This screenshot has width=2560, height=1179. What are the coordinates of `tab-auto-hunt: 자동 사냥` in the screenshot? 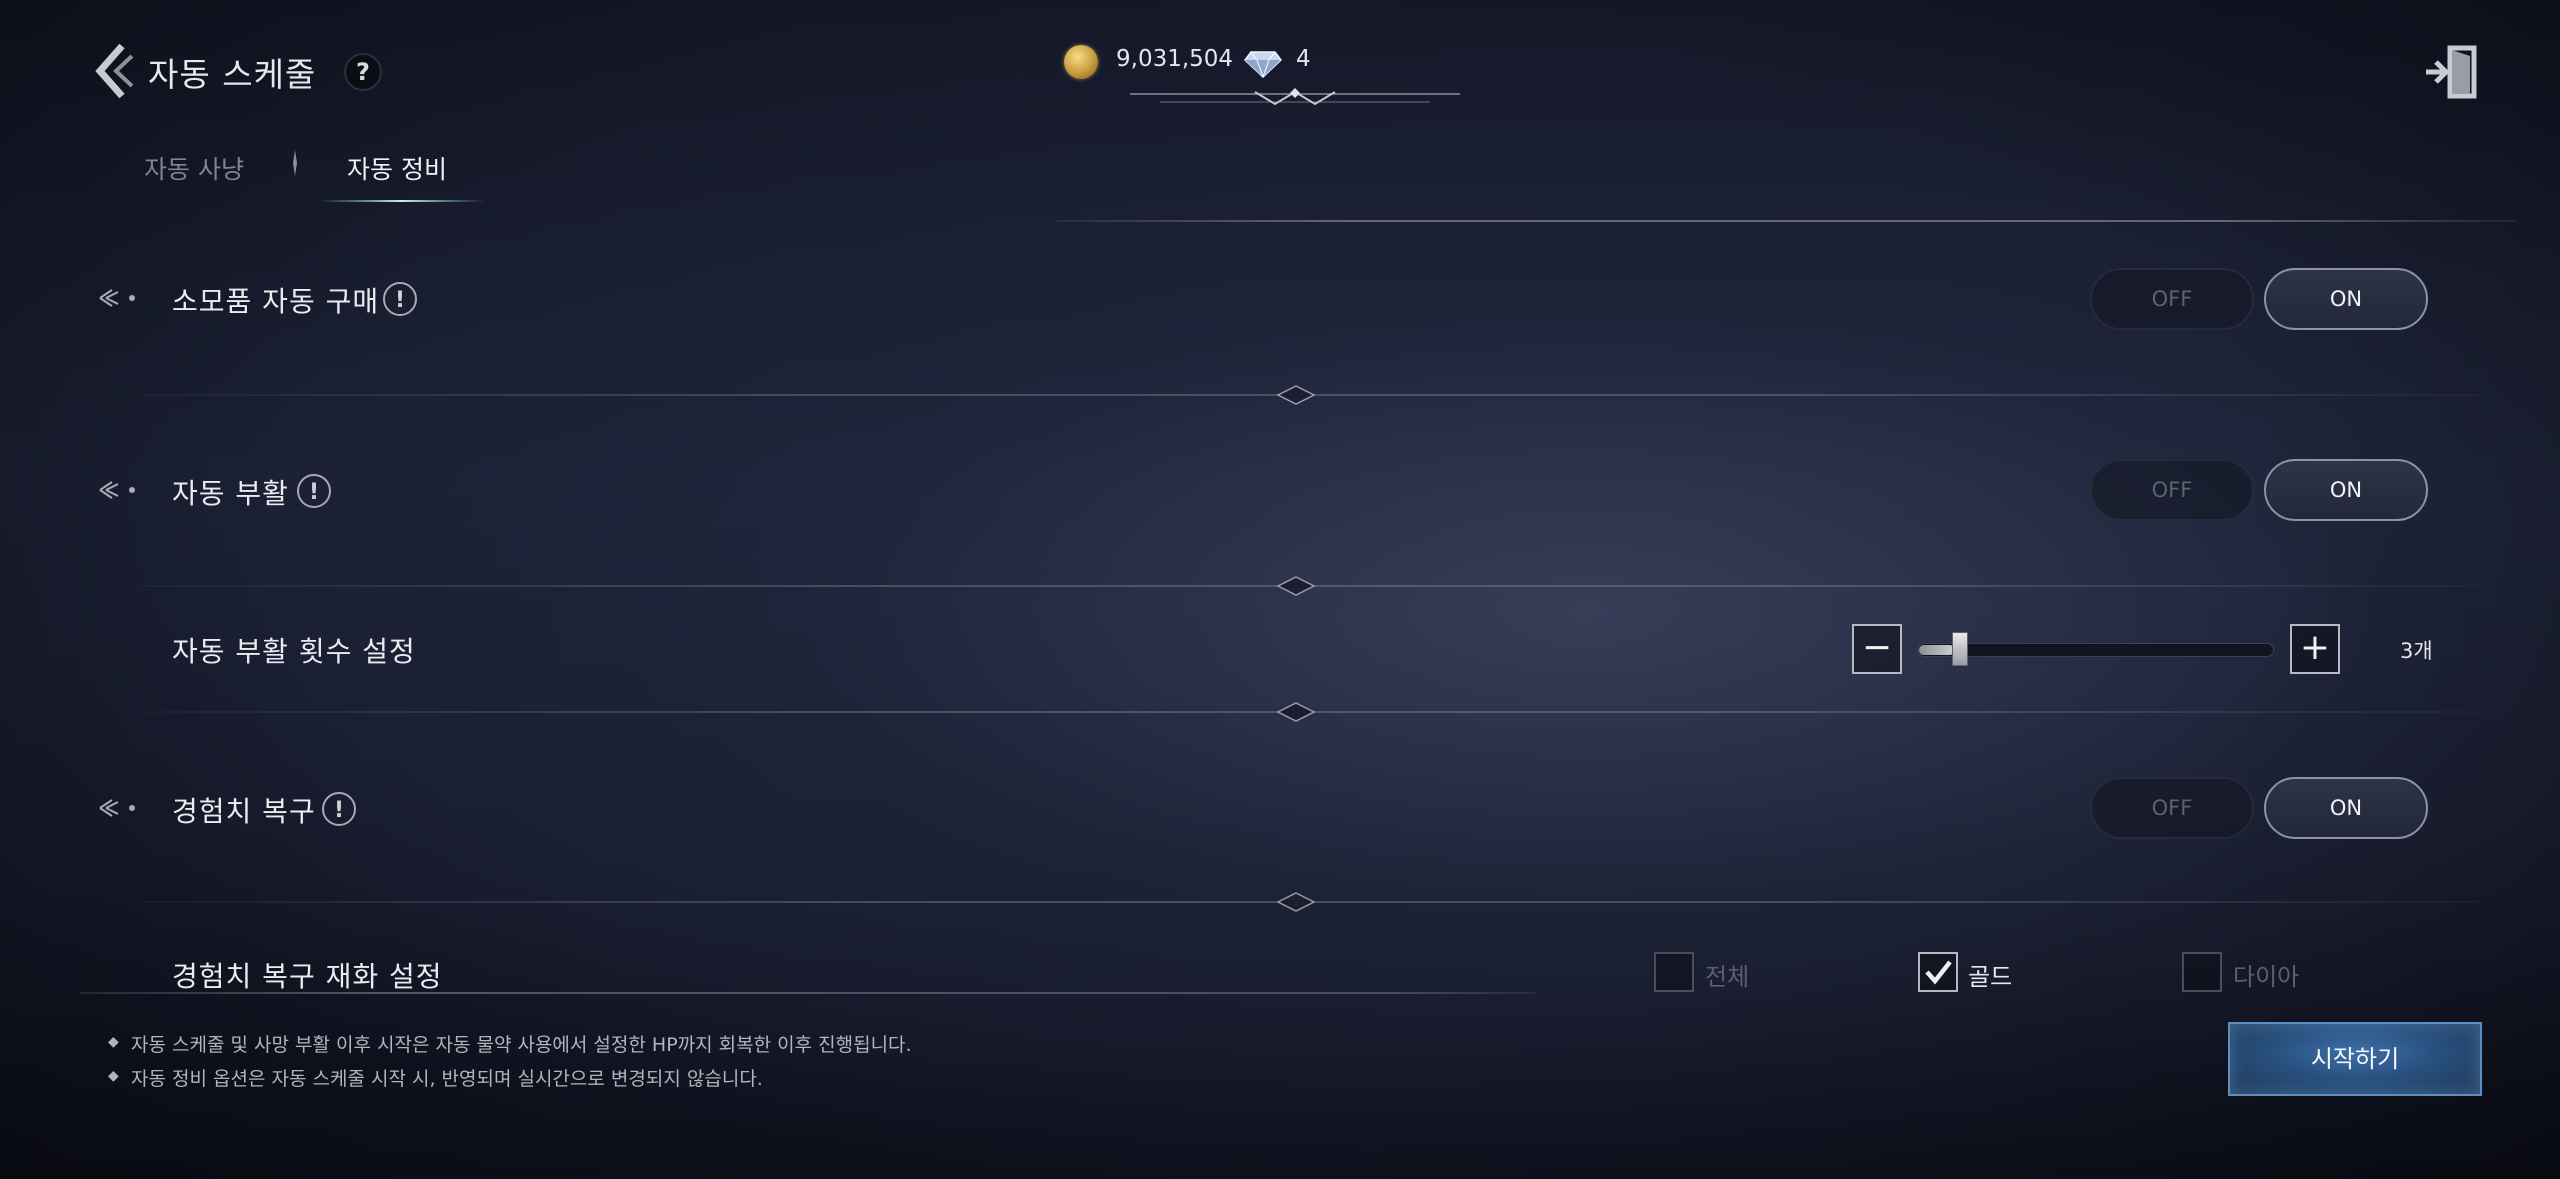 It's located at (194, 168).